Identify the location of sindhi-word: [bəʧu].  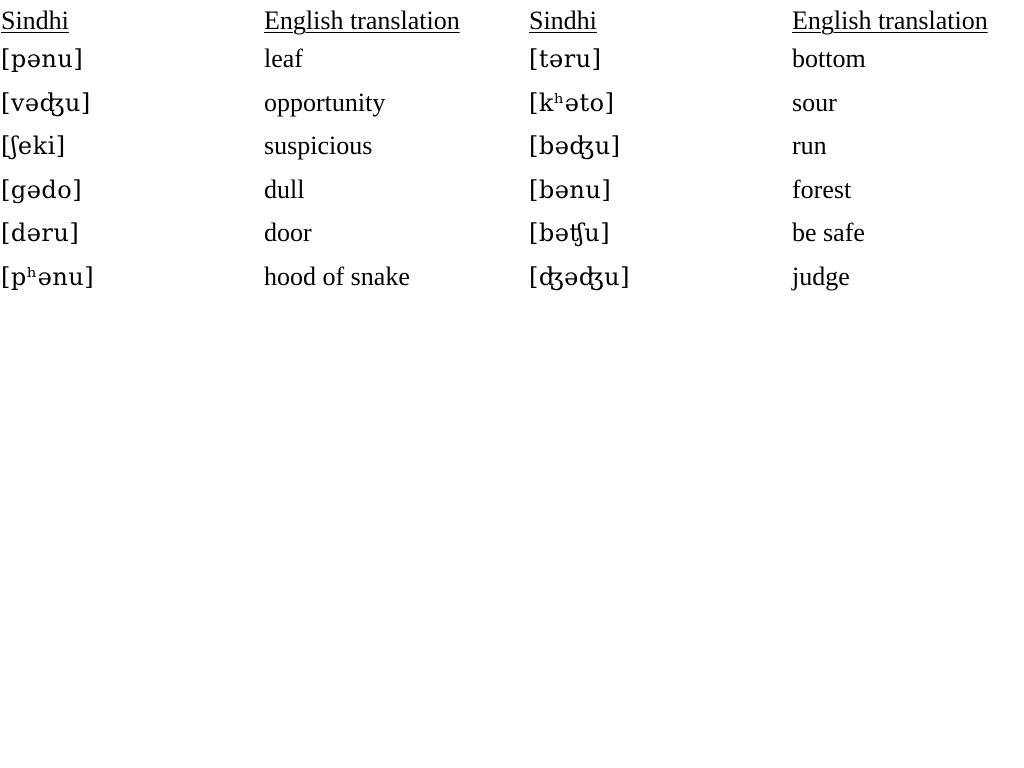
(570, 233).